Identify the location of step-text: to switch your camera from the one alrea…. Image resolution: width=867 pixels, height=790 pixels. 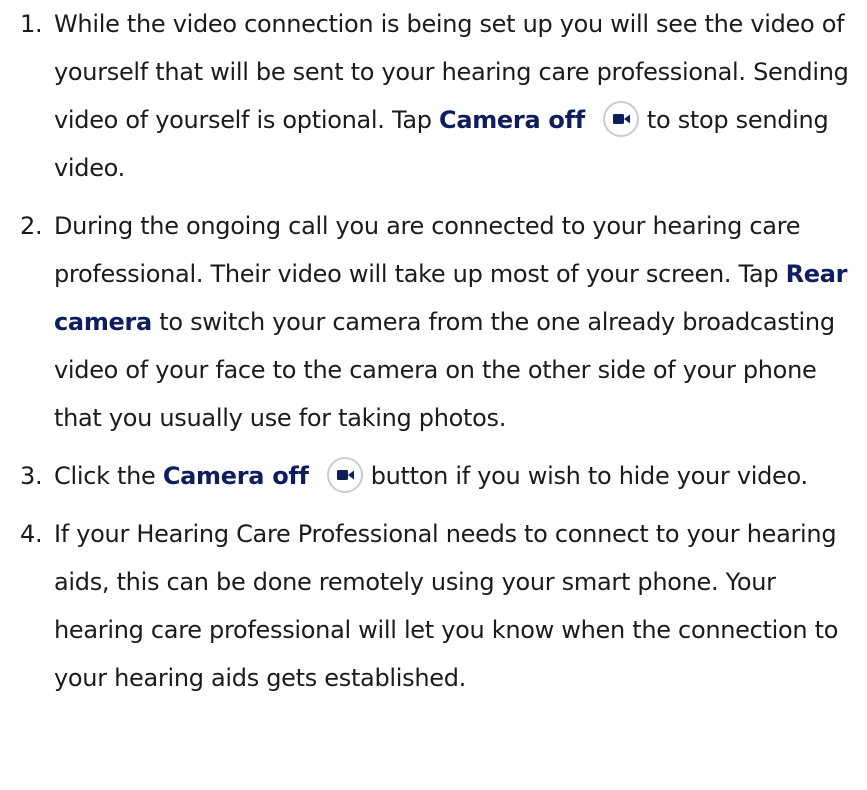
(444, 370).